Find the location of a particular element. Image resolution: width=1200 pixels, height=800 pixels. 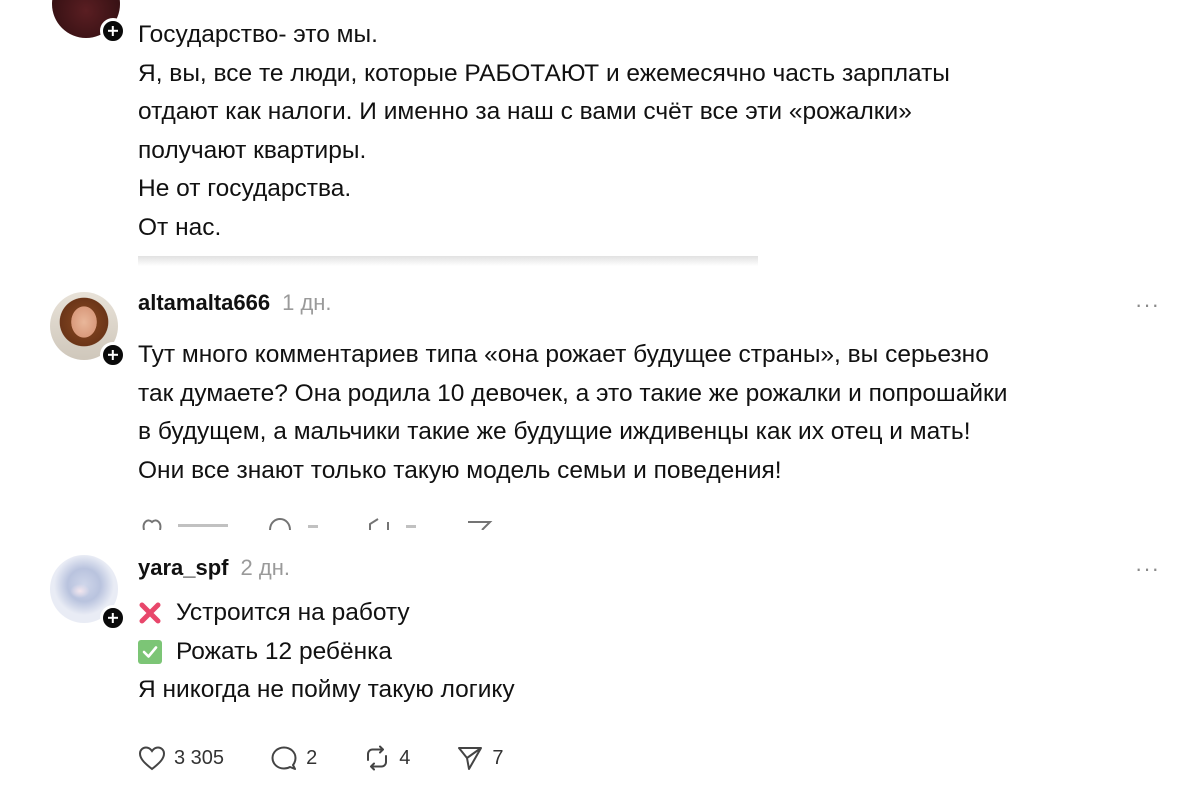

repost-icon is located at coordinates (377, 758).